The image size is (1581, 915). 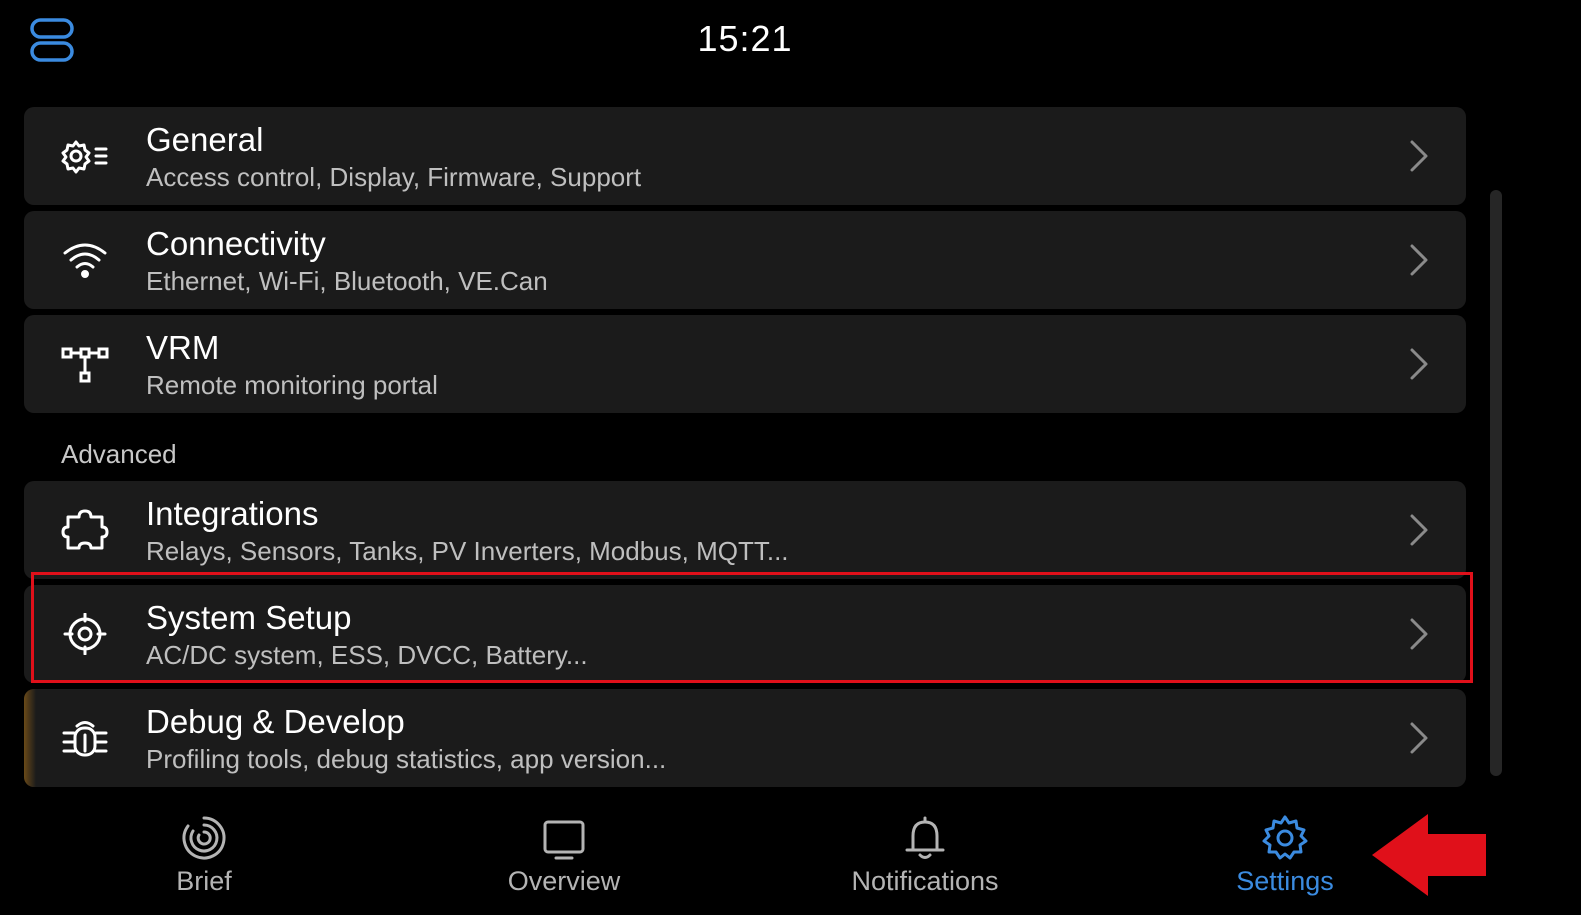 I want to click on puzzle-icon, so click(x=85, y=530).